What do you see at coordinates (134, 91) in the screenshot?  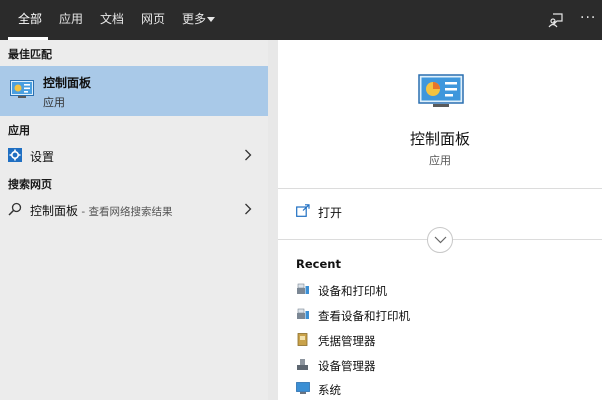 I see `best-match-item` at bounding box center [134, 91].